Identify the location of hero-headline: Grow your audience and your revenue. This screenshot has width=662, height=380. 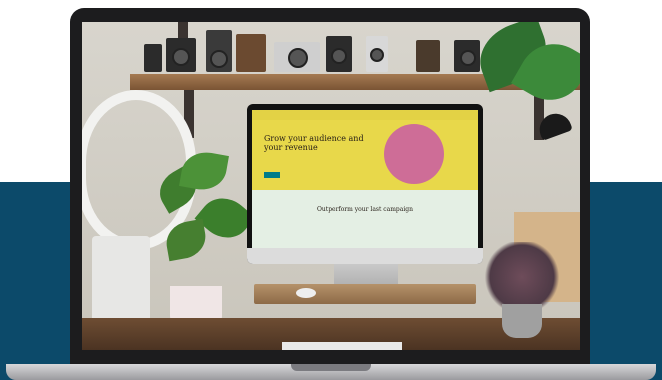
(314, 143).